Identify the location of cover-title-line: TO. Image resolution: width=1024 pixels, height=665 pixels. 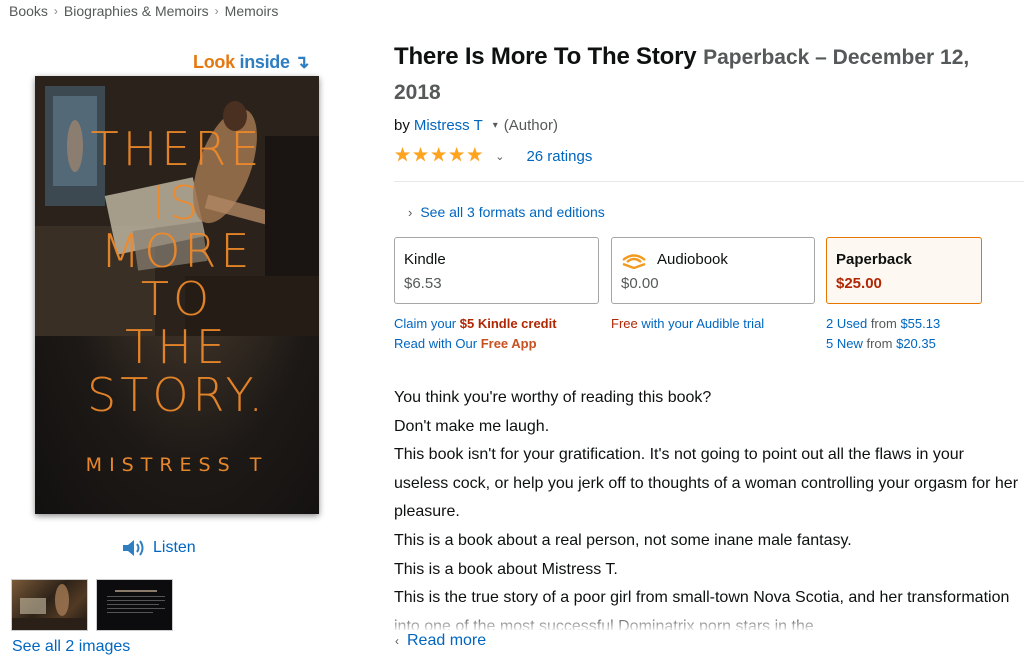
(177, 299).